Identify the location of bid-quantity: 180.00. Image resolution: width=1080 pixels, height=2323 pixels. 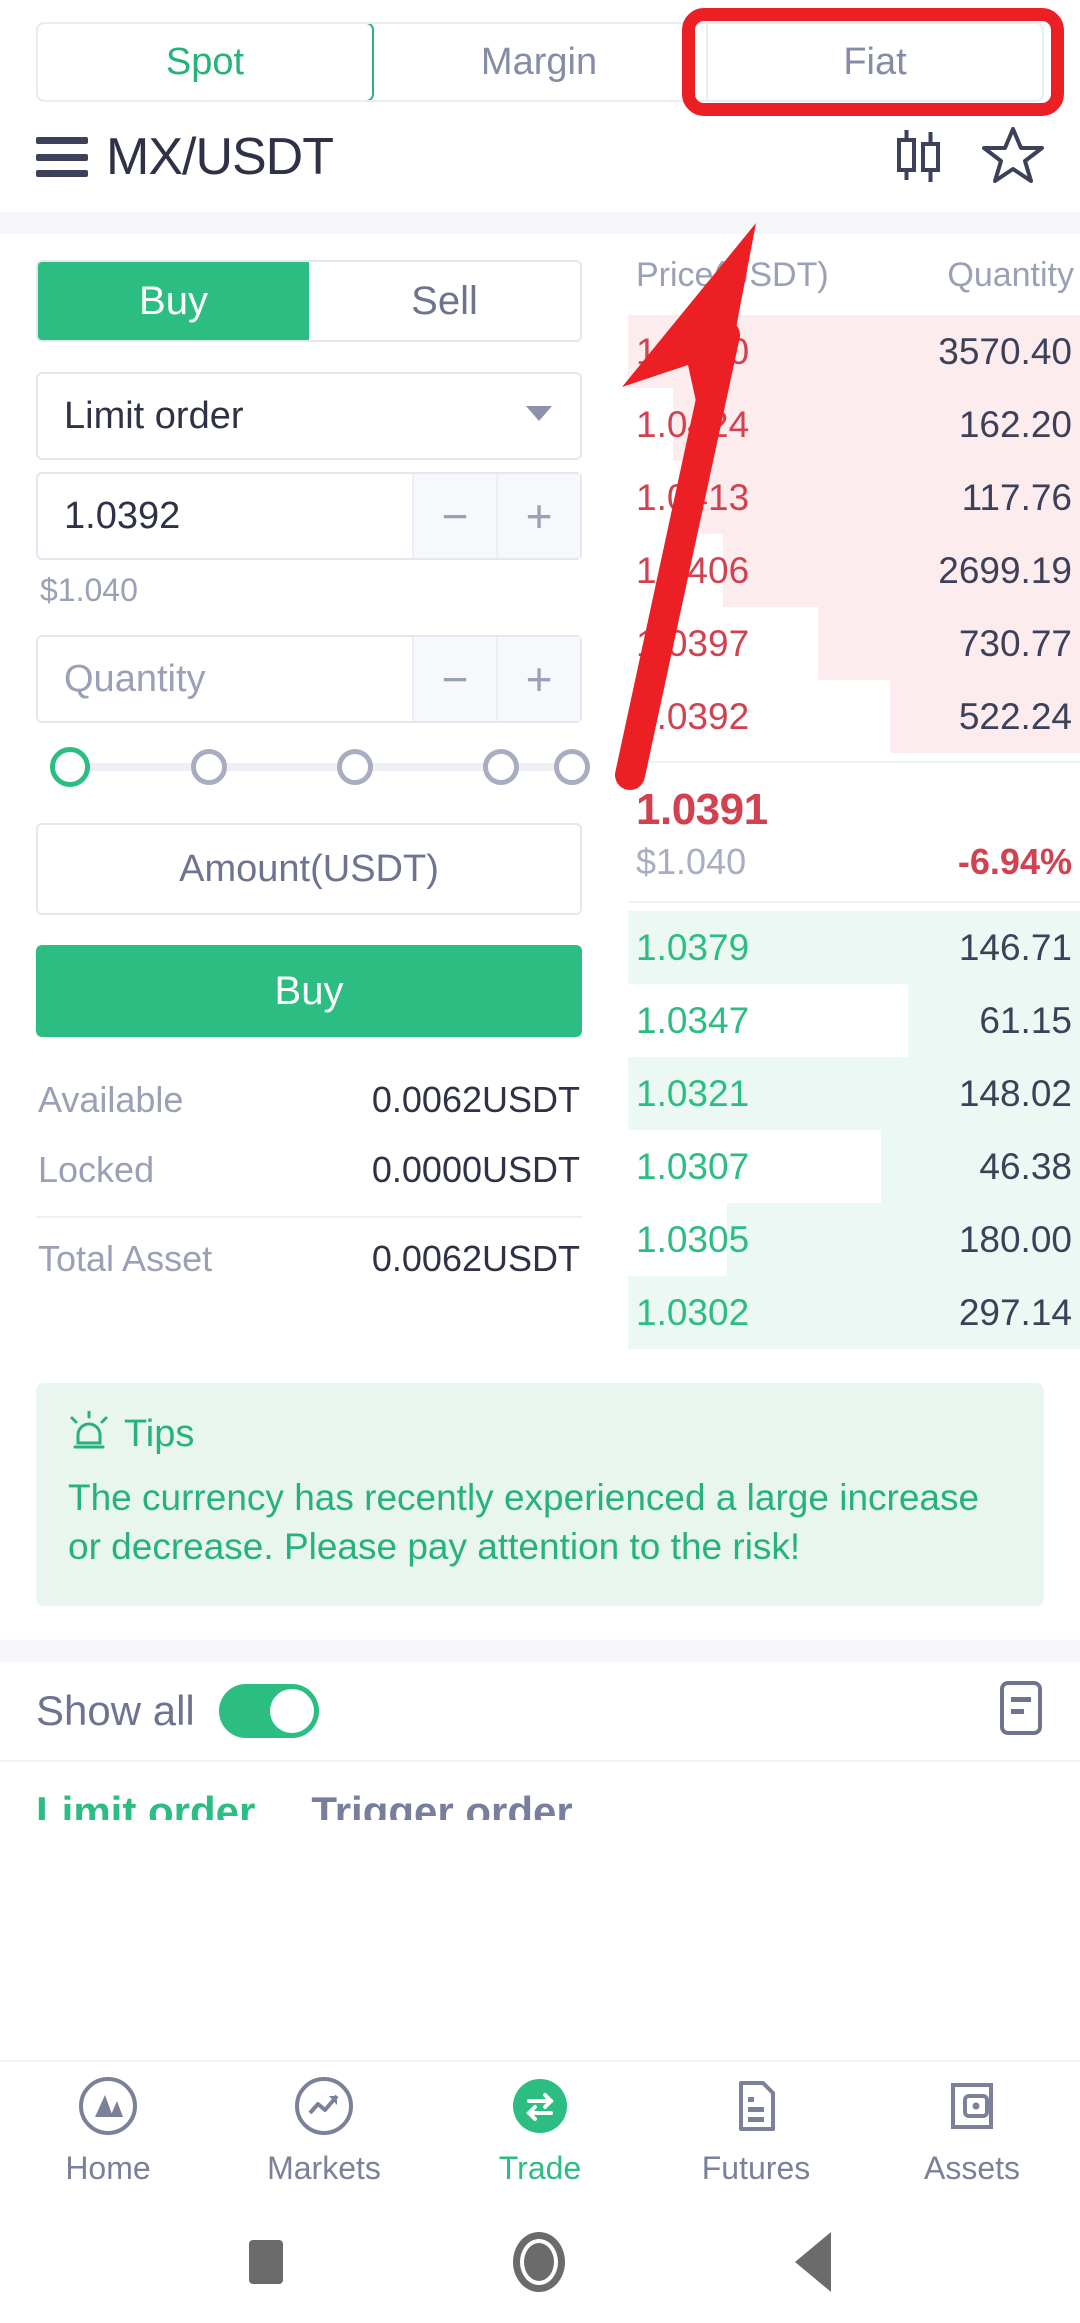
(1015, 1239).